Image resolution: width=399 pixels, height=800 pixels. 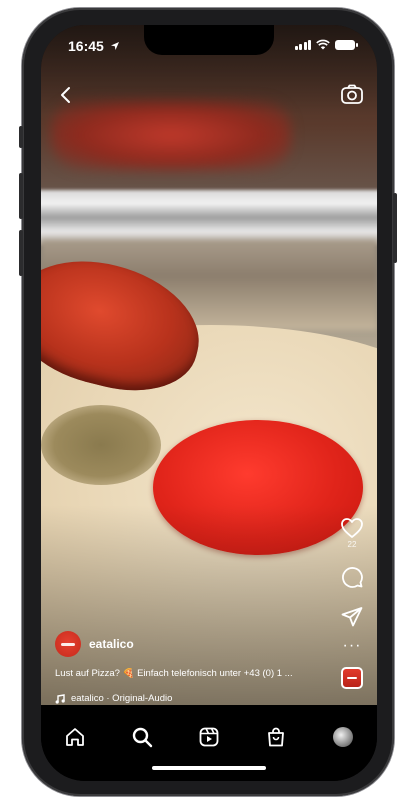 I want to click on status-time: 16:45, so click(x=94, y=46).